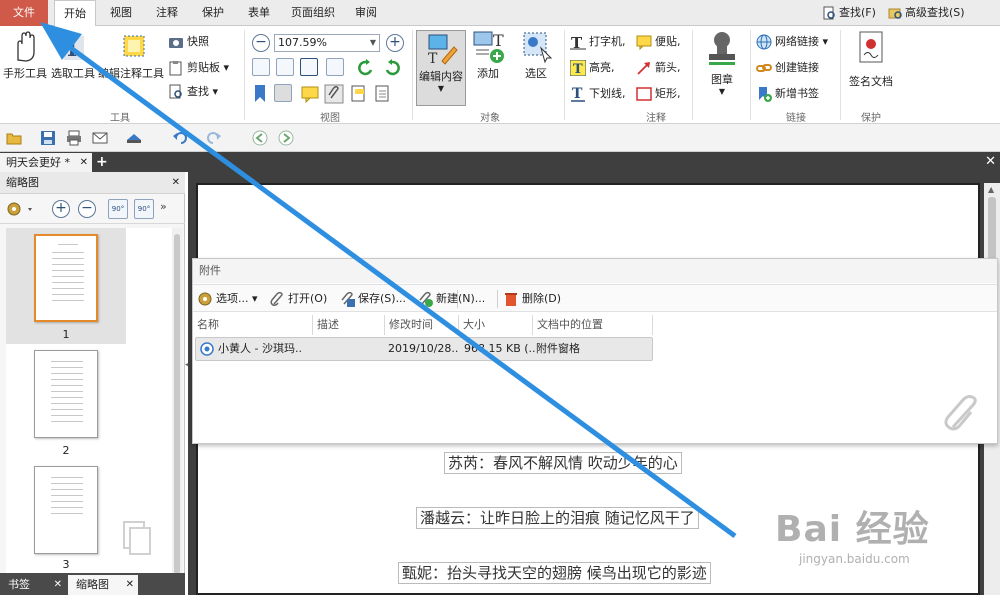 Image resolution: width=1000 pixels, height=595 pixels. I want to click on rotate-right-icon, so click(392, 68).